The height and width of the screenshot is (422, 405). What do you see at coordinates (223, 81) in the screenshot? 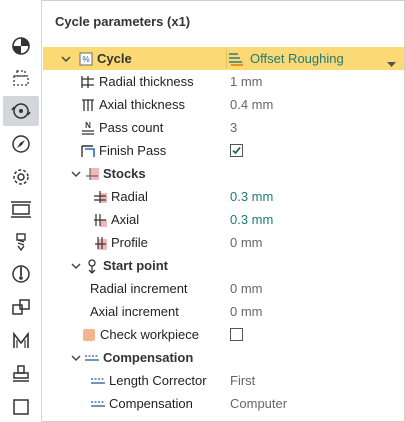
I see `radial-thickness-row: Radial thickness 1 mm` at bounding box center [223, 81].